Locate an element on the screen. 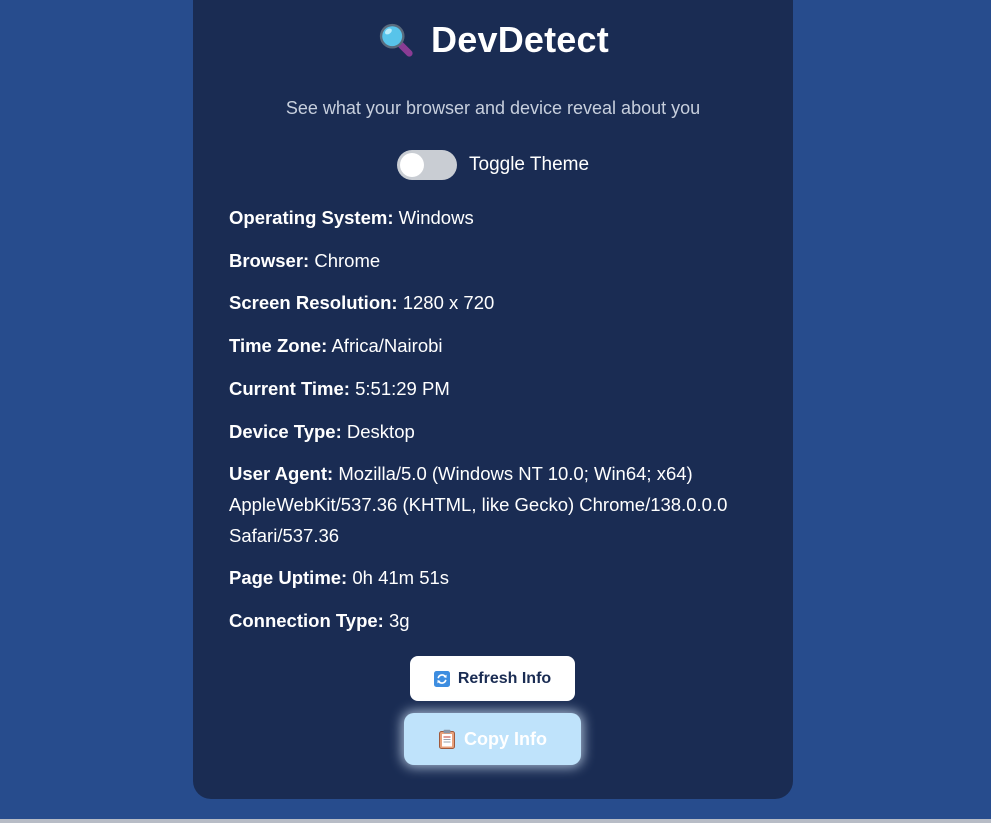 The width and height of the screenshot is (991, 823). window-bottom-edge is located at coordinates (495, 821).